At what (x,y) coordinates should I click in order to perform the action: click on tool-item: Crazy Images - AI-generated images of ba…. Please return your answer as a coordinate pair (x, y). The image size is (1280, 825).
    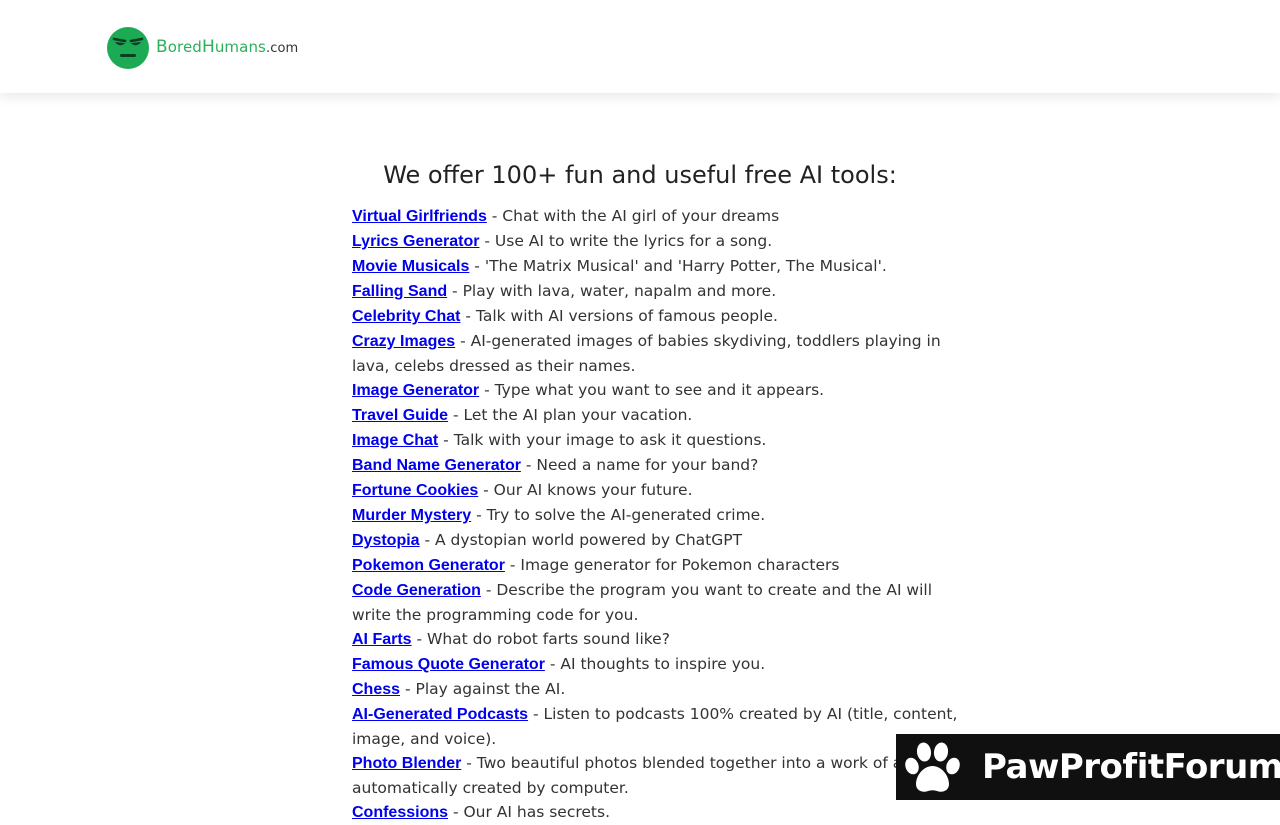
    Looking at the image, I should click on (658, 353).